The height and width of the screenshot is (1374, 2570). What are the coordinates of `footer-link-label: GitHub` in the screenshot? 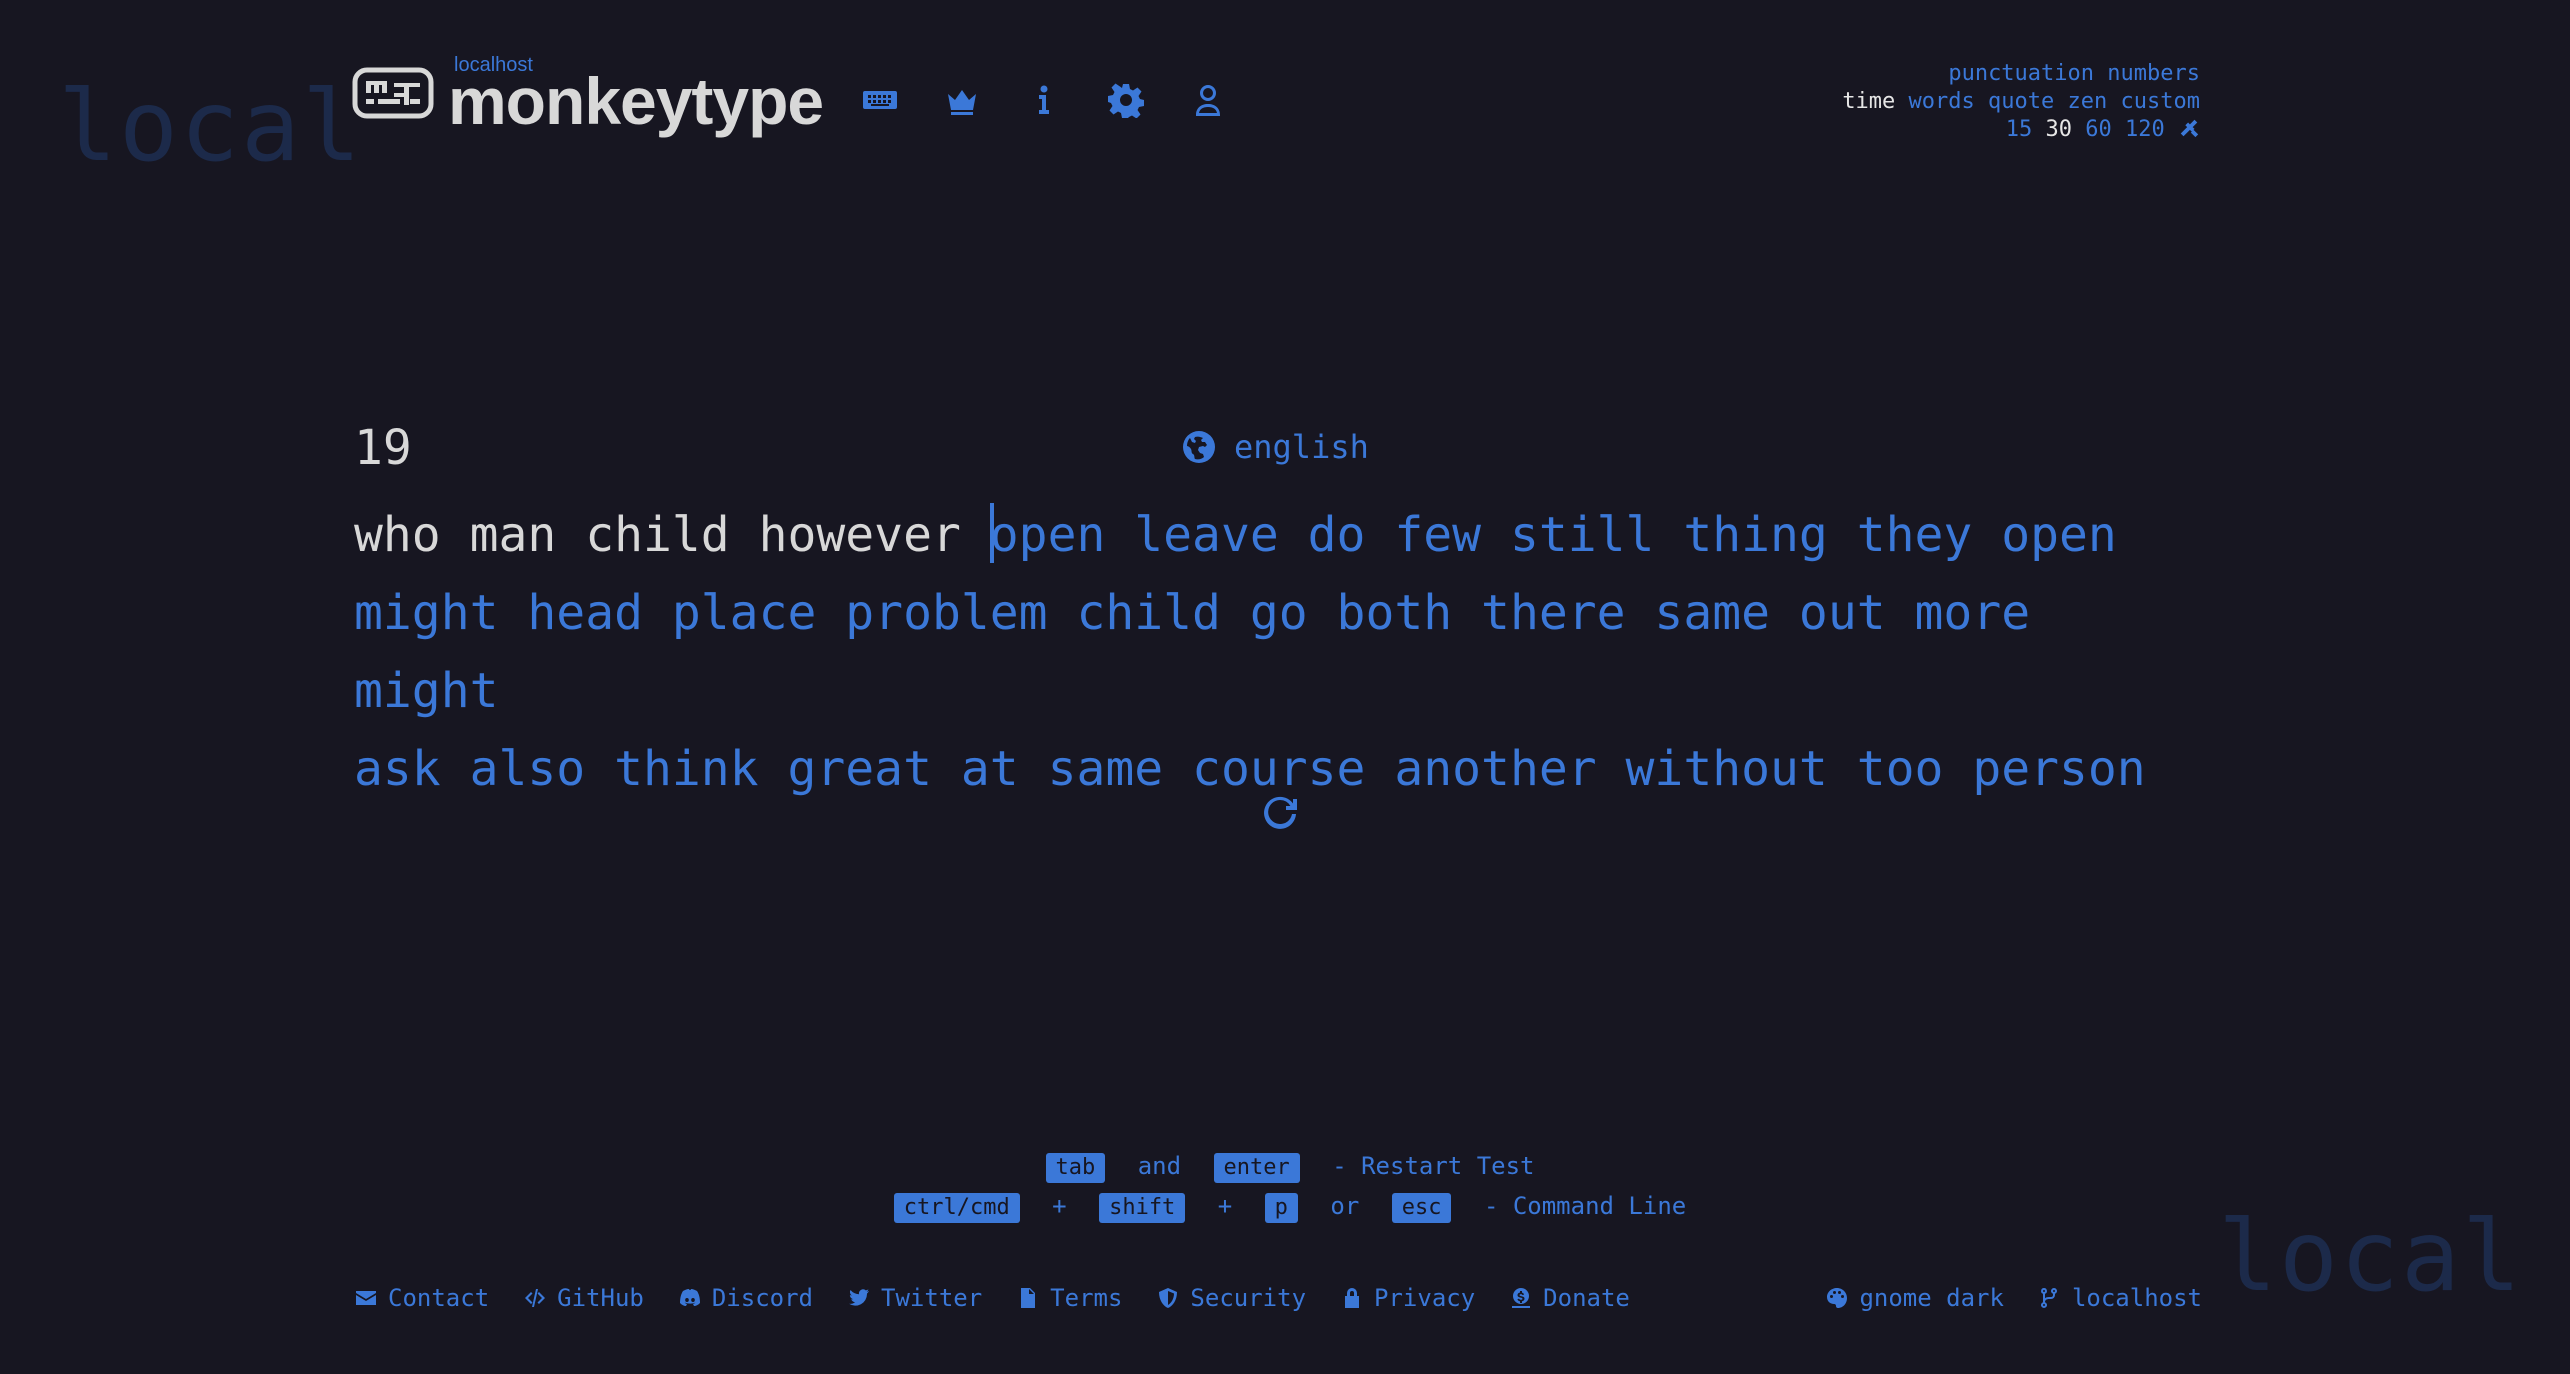 It's located at (600, 1298).